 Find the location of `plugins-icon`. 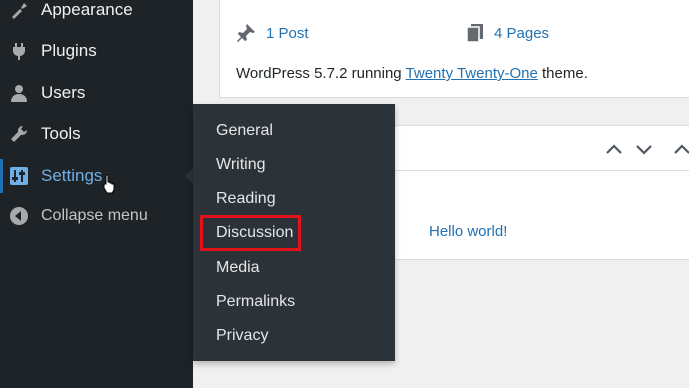

plugins-icon is located at coordinates (19, 51).